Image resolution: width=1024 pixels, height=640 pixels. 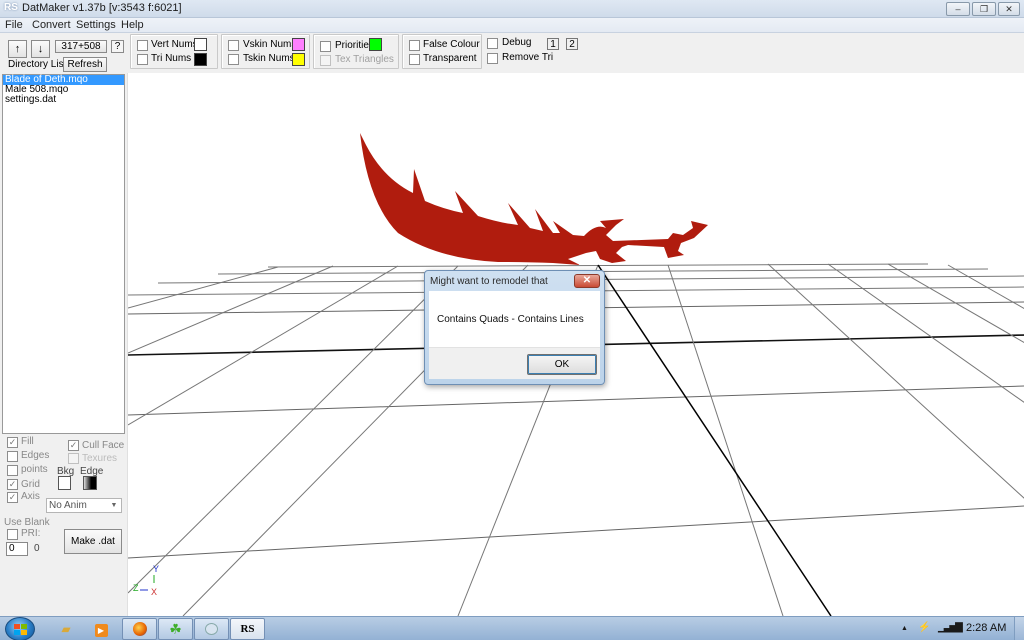 I want to click on paint-taskbar-button, so click(x=211, y=629).